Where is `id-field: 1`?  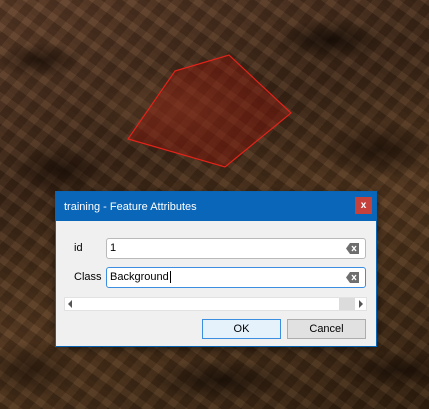
id-field: 1 is located at coordinates (236, 248).